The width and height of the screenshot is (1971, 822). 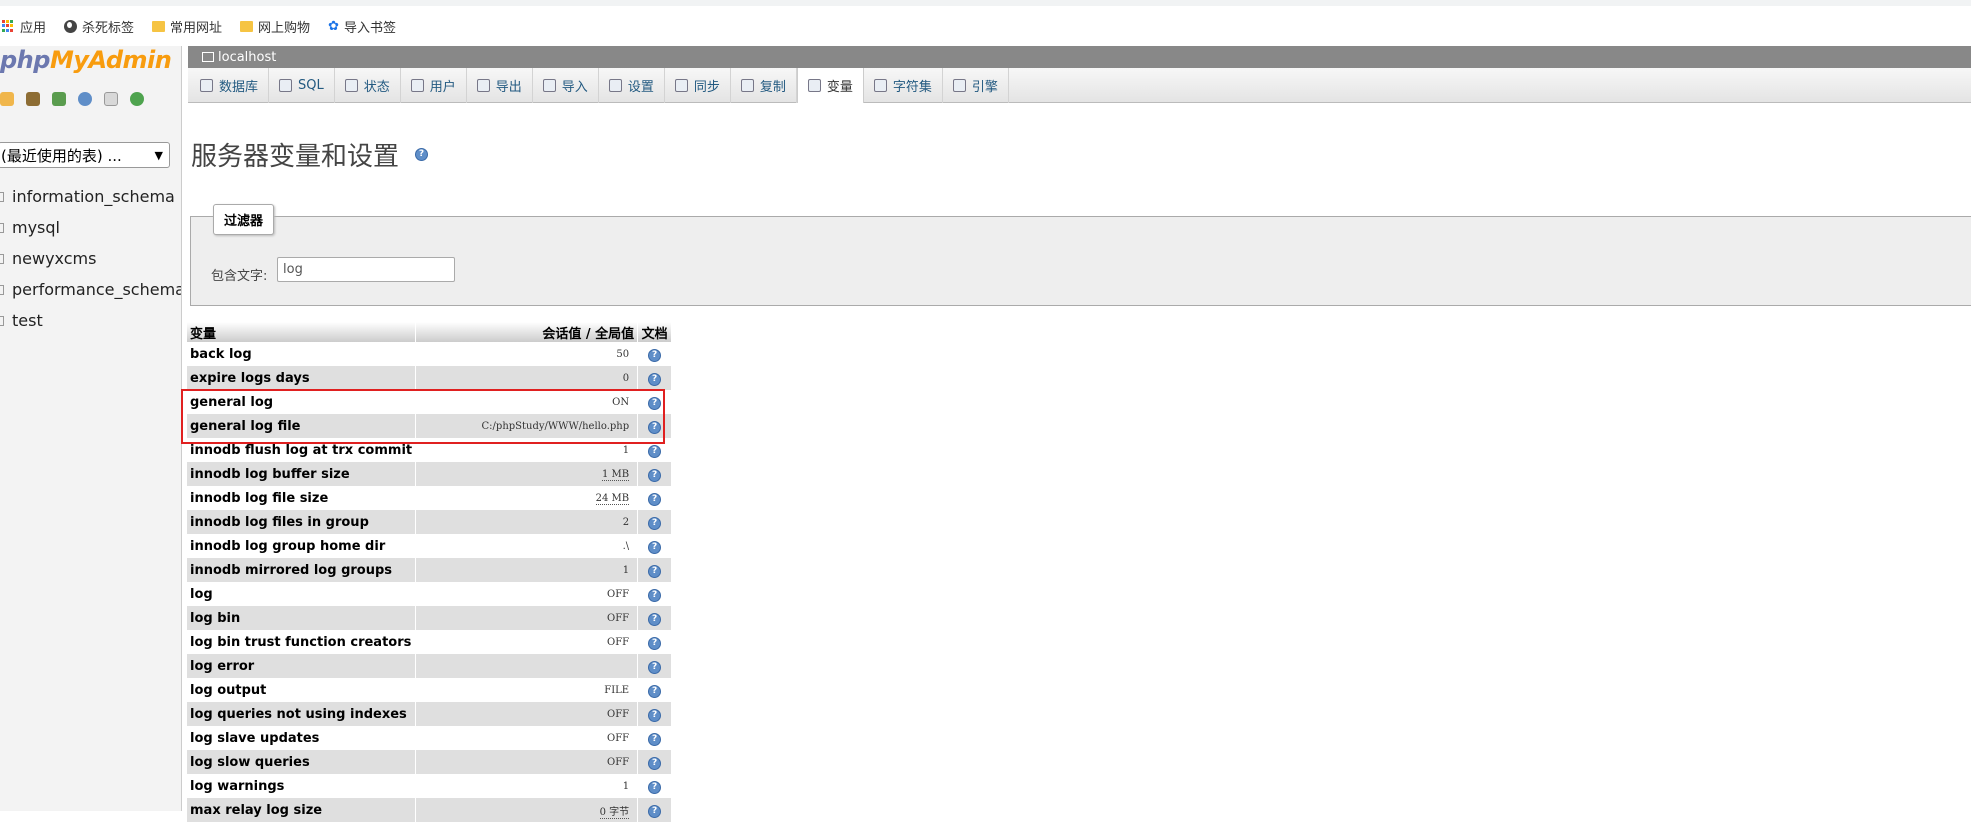 I want to click on table-row: log OFF?, so click(x=430, y=594).